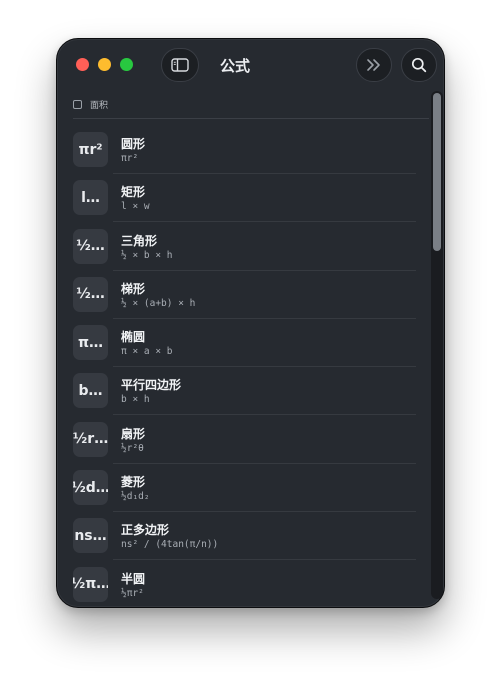 The width and height of the screenshot is (501, 682). I want to click on chevron-double-right-icon, so click(373, 65).